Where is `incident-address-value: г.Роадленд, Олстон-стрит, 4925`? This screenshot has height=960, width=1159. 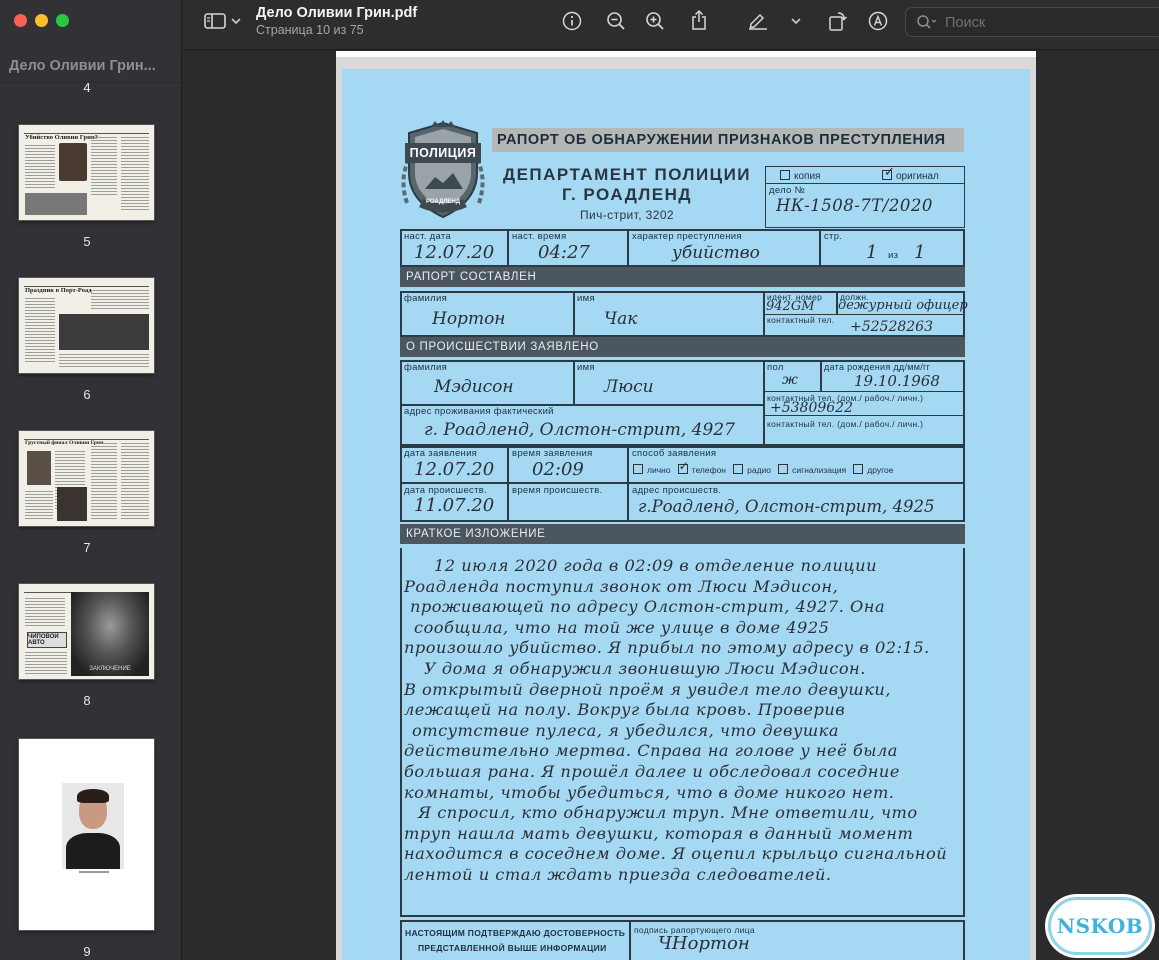
incident-address-value: г.Роадленд, Олстон-стрит, 4925 is located at coordinates (786, 506).